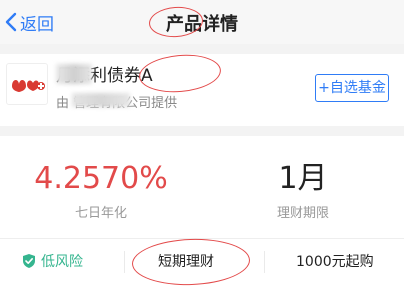 The width and height of the screenshot is (404, 287). Describe the element at coordinates (352, 88) in the screenshot. I see `add-to-watchlist-button: +自选基金` at that location.